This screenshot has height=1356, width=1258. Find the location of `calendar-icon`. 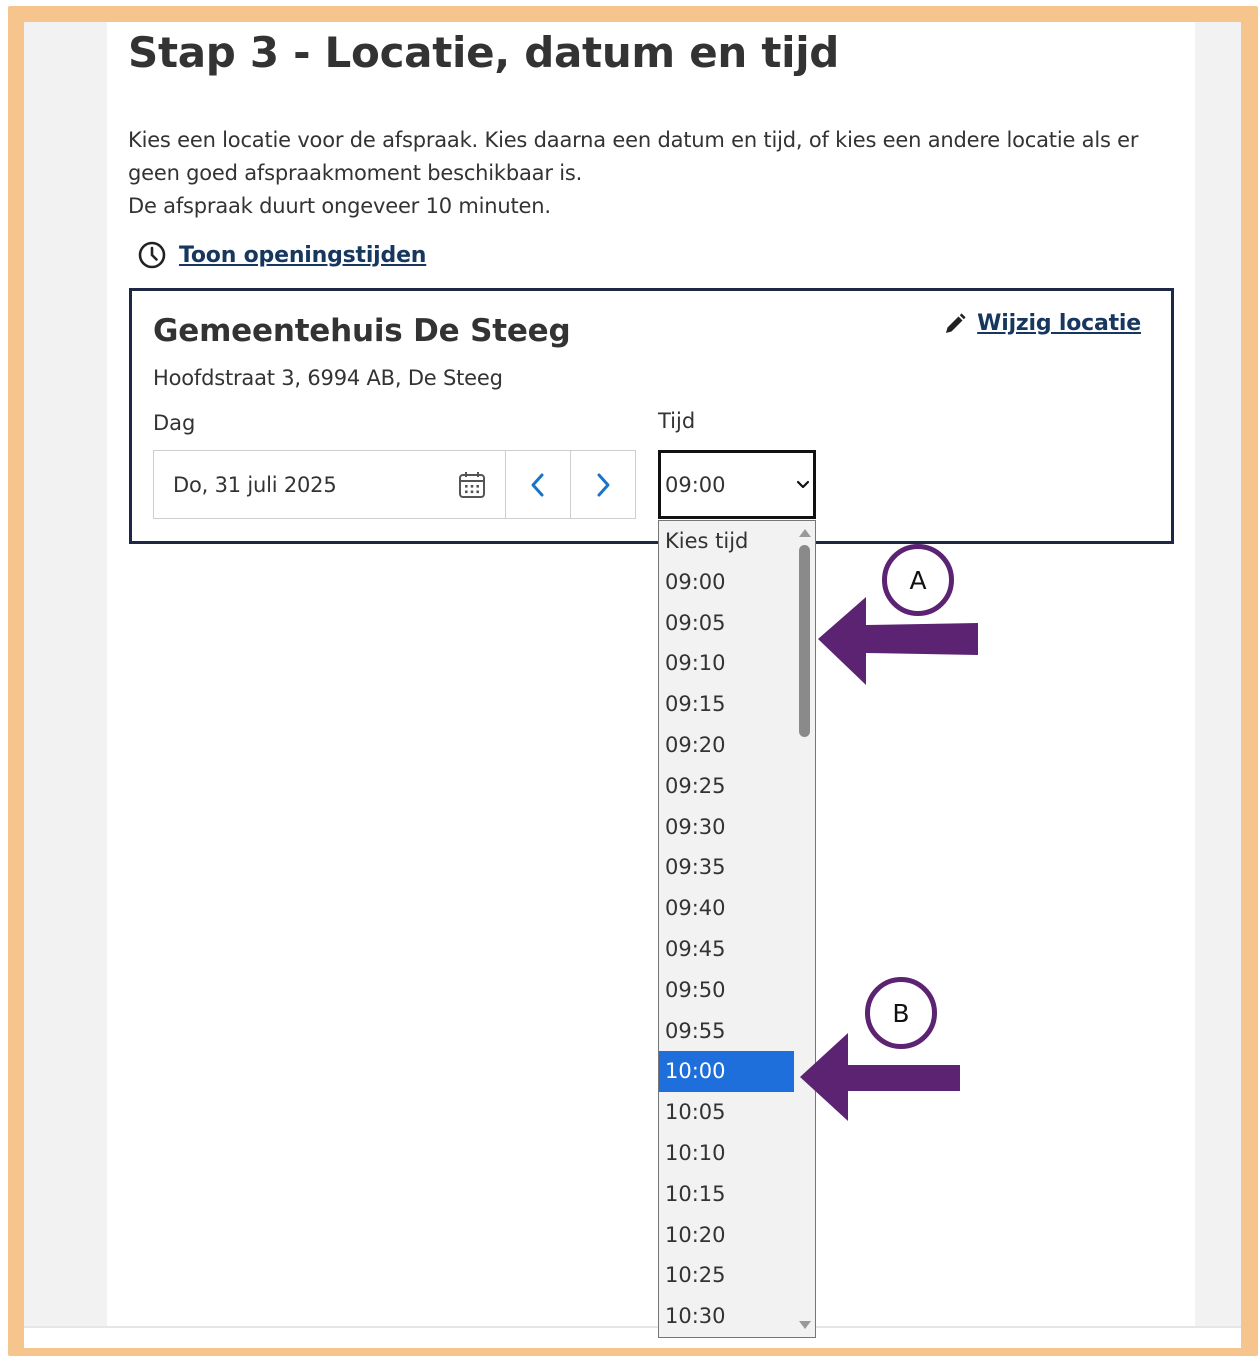

calendar-icon is located at coordinates (472, 485).